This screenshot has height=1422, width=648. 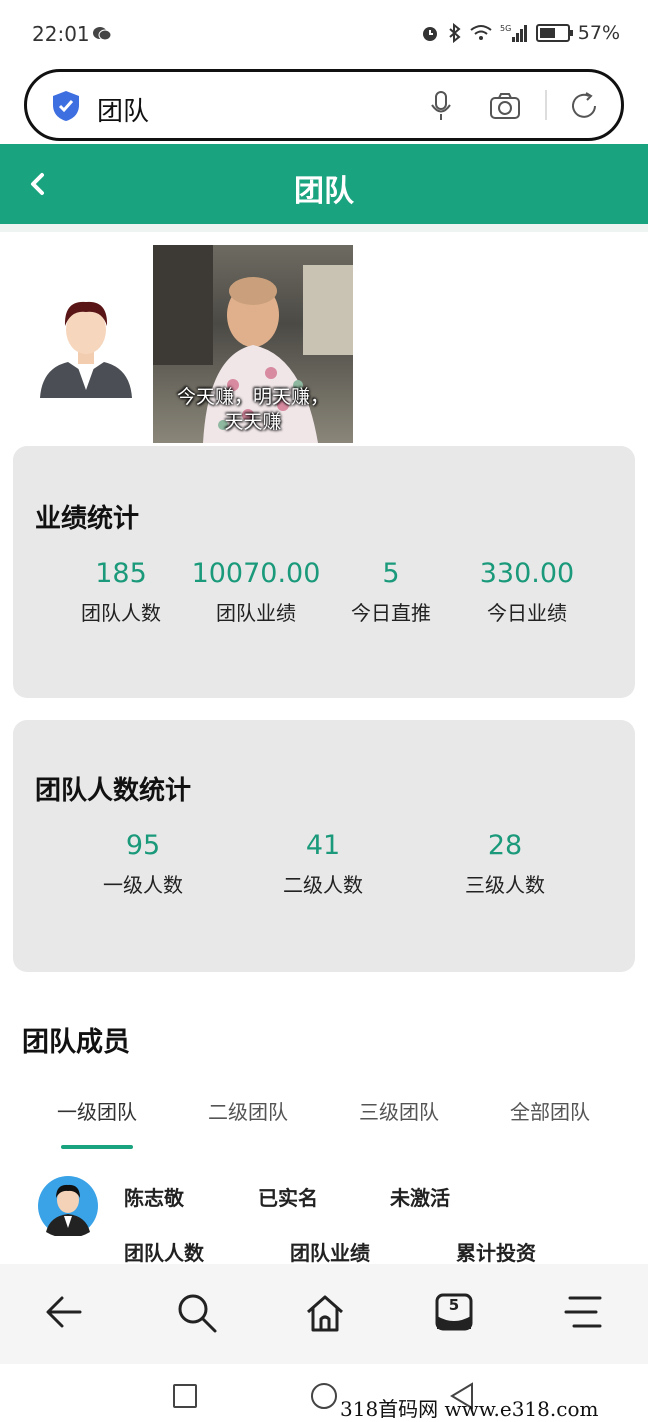 What do you see at coordinates (584, 1312) in the screenshot?
I see `menu-icon` at bounding box center [584, 1312].